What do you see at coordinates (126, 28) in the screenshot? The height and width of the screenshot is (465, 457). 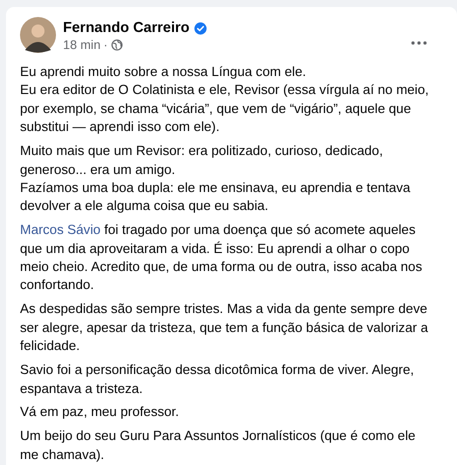 I see `author-name: Fernando Carreiro` at bounding box center [126, 28].